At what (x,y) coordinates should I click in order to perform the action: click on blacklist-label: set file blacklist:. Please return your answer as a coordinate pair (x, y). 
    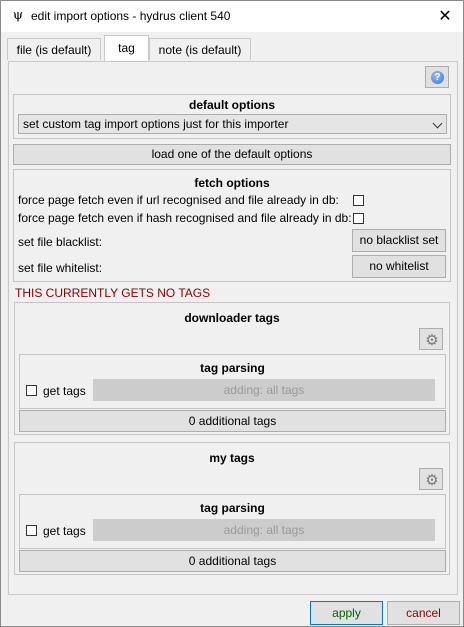
    Looking at the image, I should click on (60, 242).